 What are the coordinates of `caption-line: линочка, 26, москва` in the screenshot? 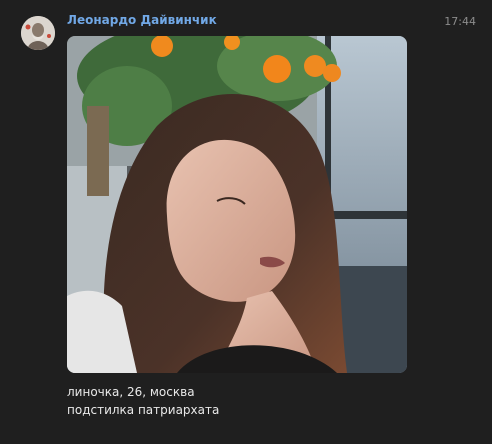 It's located at (131, 392).